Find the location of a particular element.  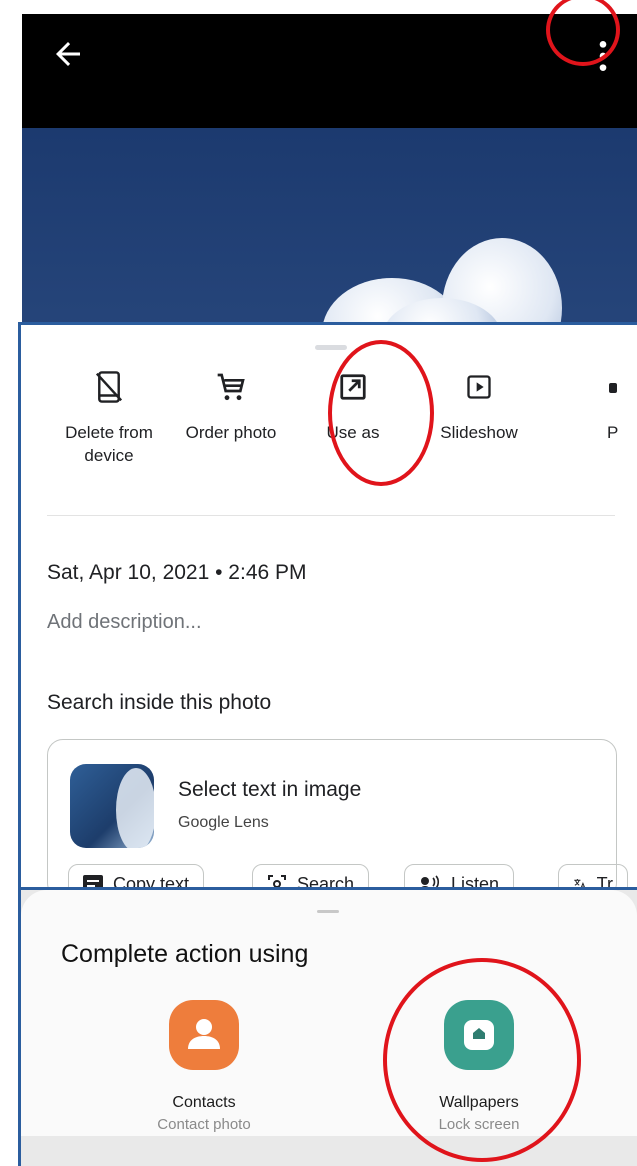

action-label: Order photo is located at coordinates (231, 432).